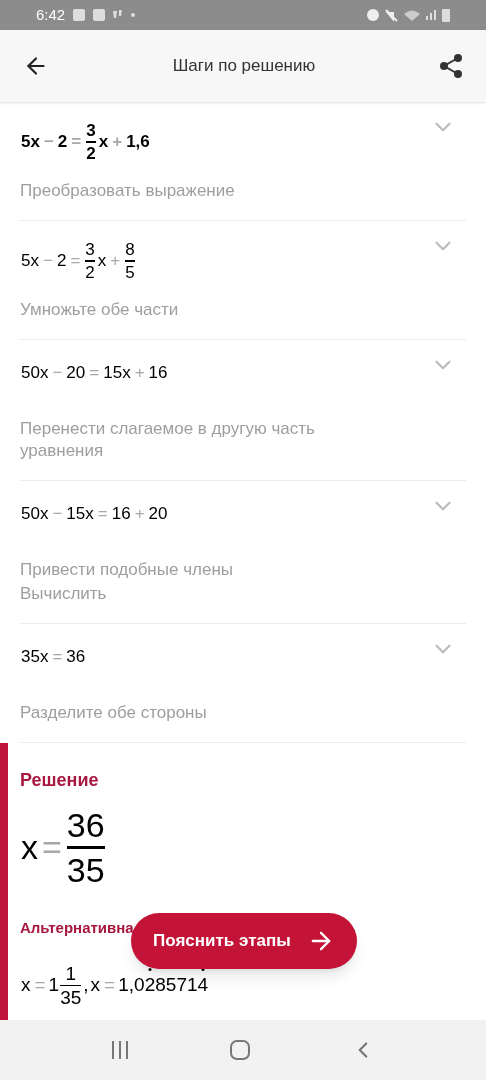 The height and width of the screenshot is (1080, 486). Describe the element at coordinates (412, 15) in the screenshot. I see `wifi-icon` at that location.